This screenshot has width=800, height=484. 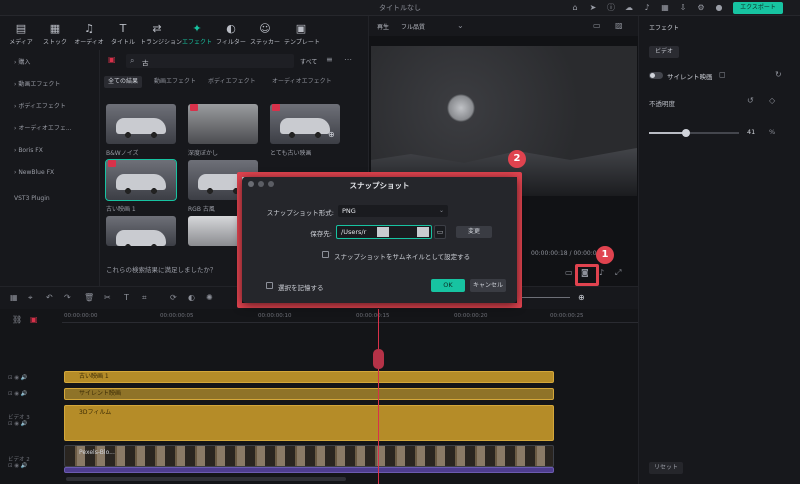 What do you see at coordinates (778, 74) in the screenshot?
I see `reset-icon: ↻` at bounding box center [778, 74].